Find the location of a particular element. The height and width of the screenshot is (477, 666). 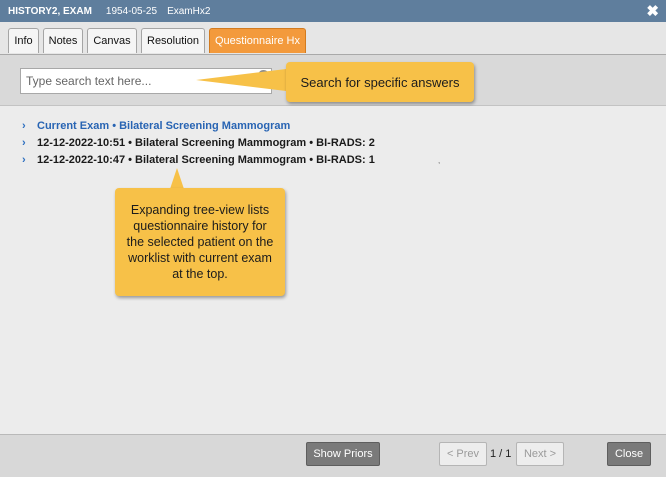

tab-resolution: Resolution is located at coordinates (173, 40).